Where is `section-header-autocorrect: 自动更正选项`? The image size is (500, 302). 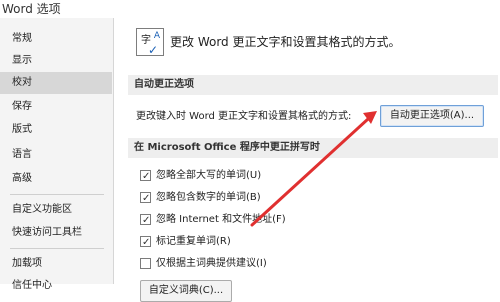 section-header-autocorrect: 自动更正选项 is located at coordinates (313, 85).